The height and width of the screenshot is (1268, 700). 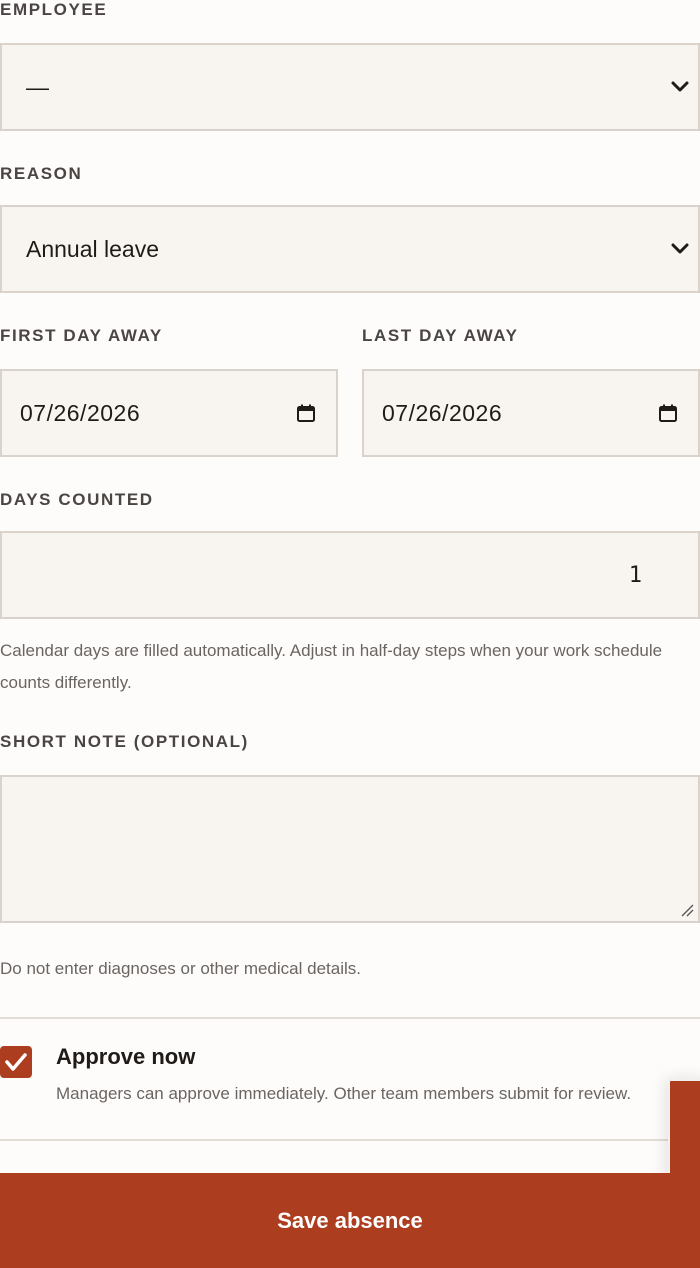 What do you see at coordinates (77, 499) in the screenshot?
I see `days-counted-label: DAYS COUNTED` at bounding box center [77, 499].